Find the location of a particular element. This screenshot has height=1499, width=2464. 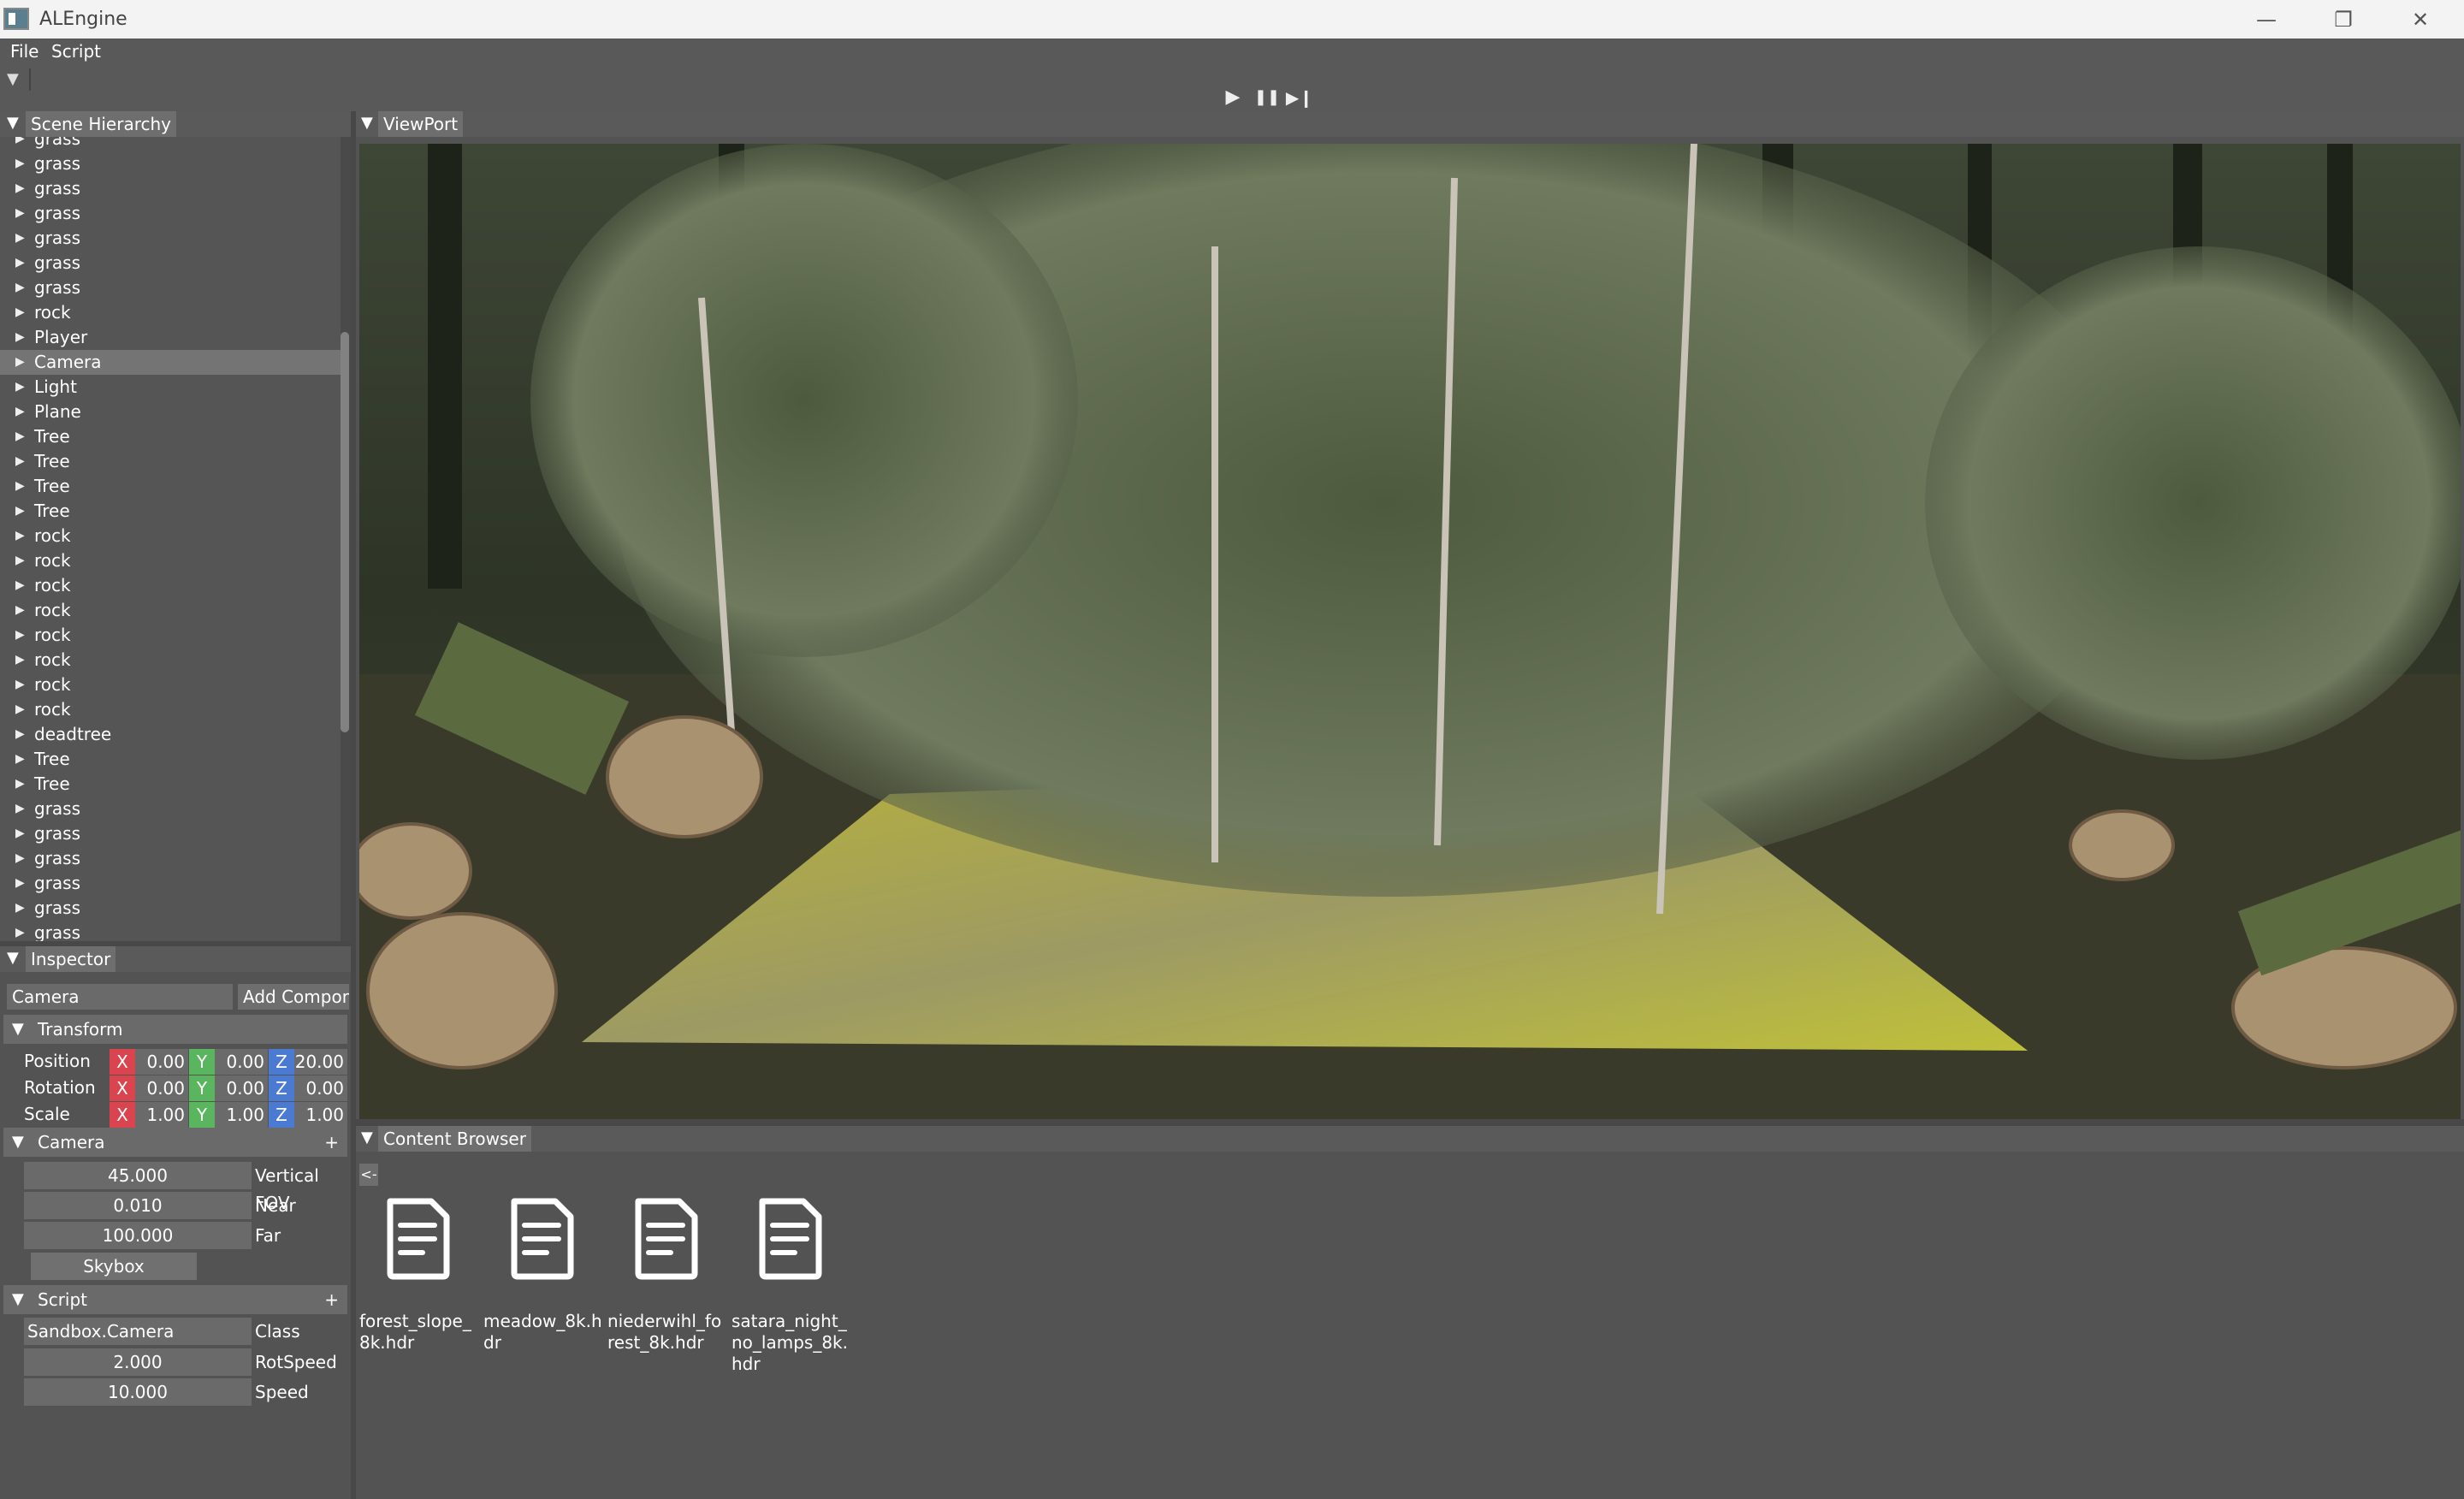

hierarchy-item: ▶ Camera is located at coordinates (170, 362).